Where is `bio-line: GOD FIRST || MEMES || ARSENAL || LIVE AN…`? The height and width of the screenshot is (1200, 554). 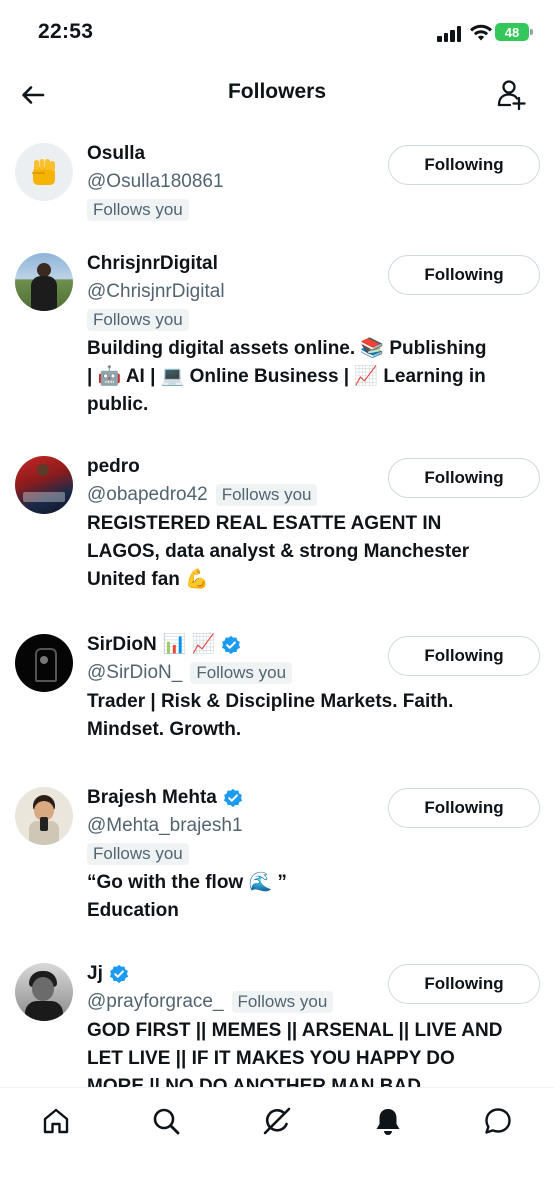
bio-line: GOD FIRST || MEMES || ARSENAL || LIVE AN… is located at coordinates (295, 1030).